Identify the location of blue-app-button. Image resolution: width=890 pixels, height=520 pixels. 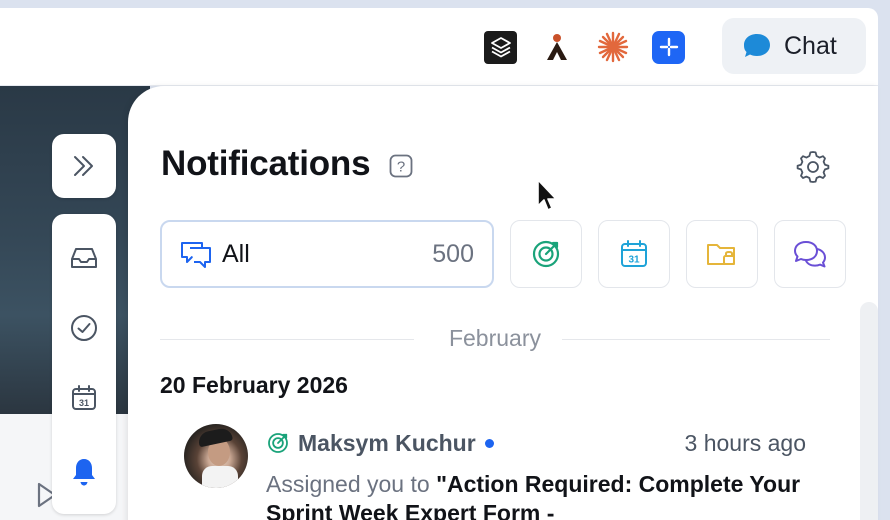
(668, 47).